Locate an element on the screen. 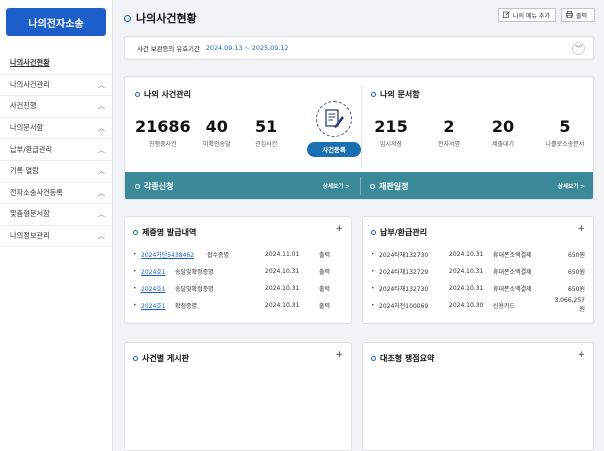  sidebar-item-label: 나의사건현황 is located at coordinates (30, 63).